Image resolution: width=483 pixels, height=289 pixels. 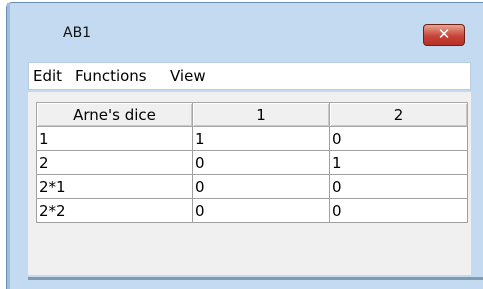 I want to click on close-icon: ✕, so click(x=444, y=34).